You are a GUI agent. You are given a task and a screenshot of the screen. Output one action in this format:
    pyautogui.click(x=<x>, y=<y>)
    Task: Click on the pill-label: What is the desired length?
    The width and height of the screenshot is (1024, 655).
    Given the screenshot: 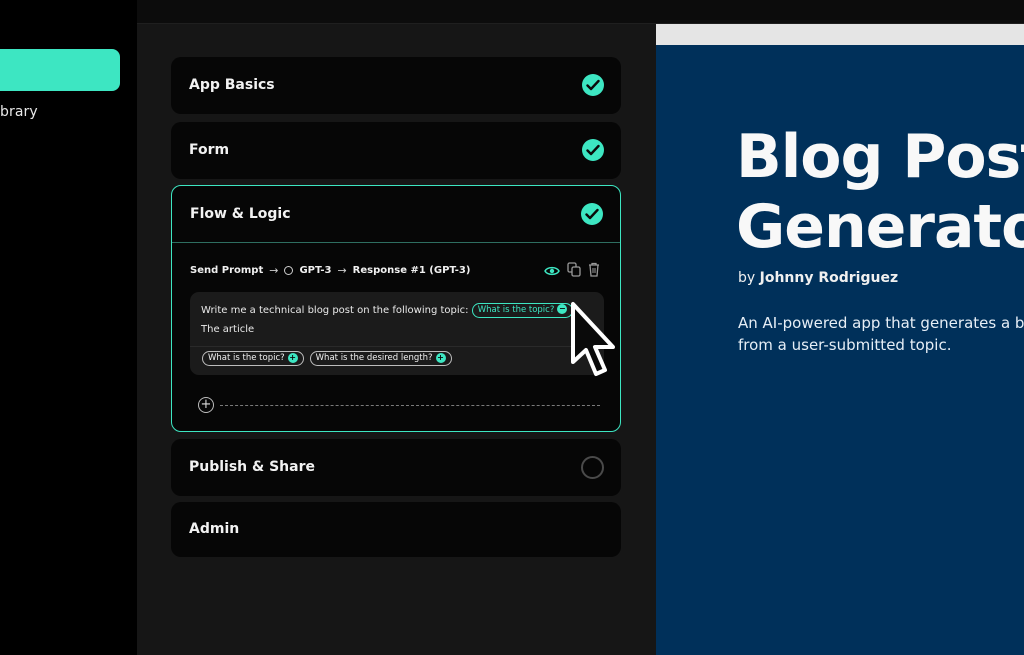 What is the action you would take?
    pyautogui.click(x=374, y=358)
    